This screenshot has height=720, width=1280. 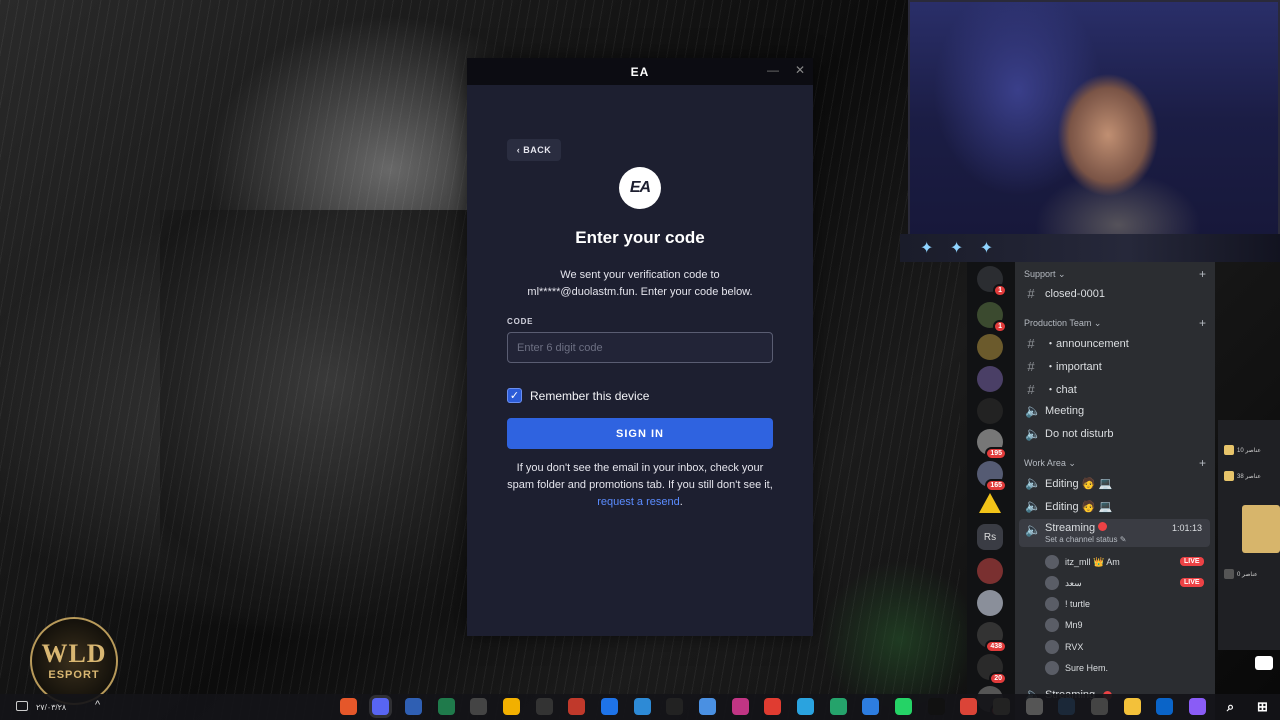 I want to click on category-label: Production Team ⌄, so click(x=1063, y=323).